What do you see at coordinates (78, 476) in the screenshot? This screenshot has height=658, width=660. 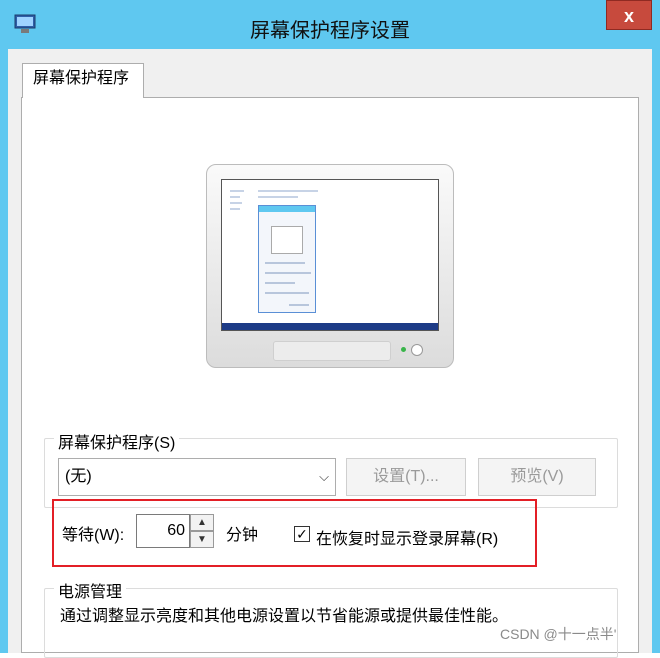 I see `screensaver-select-value: (无)` at bounding box center [78, 476].